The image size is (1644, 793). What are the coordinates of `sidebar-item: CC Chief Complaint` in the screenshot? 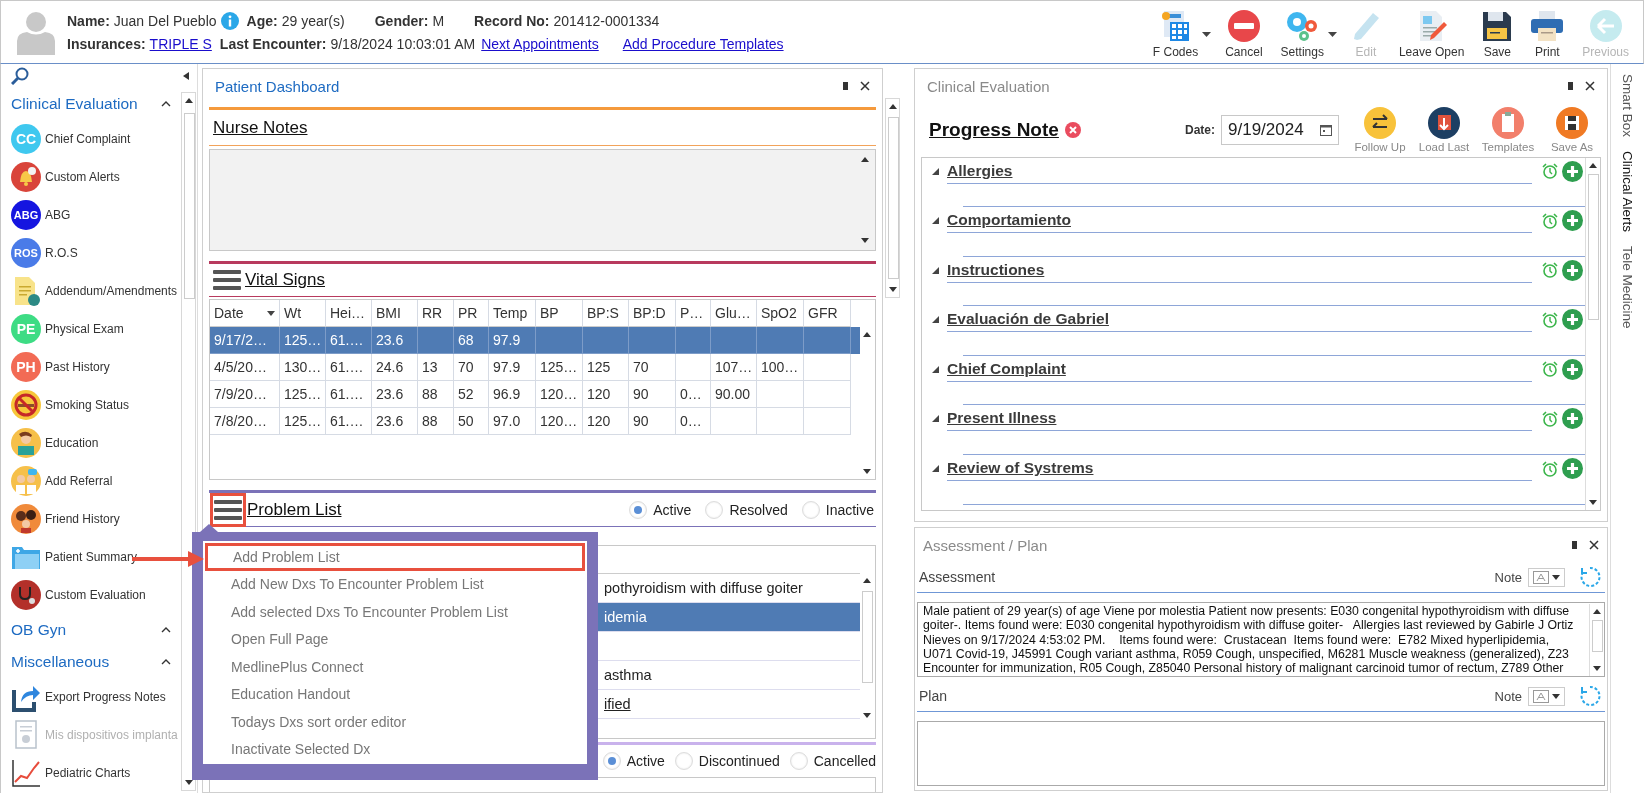 It's located at (96, 139).